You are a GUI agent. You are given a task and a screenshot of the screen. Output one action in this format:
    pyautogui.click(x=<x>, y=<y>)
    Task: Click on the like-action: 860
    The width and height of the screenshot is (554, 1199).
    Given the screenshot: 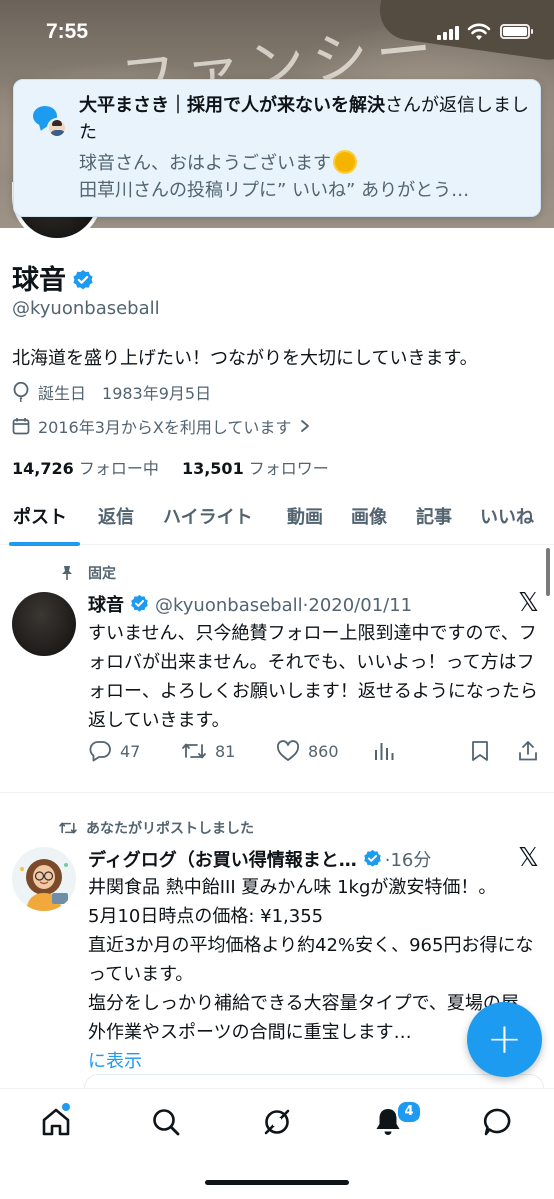 What is the action you would take?
    pyautogui.click(x=307, y=751)
    